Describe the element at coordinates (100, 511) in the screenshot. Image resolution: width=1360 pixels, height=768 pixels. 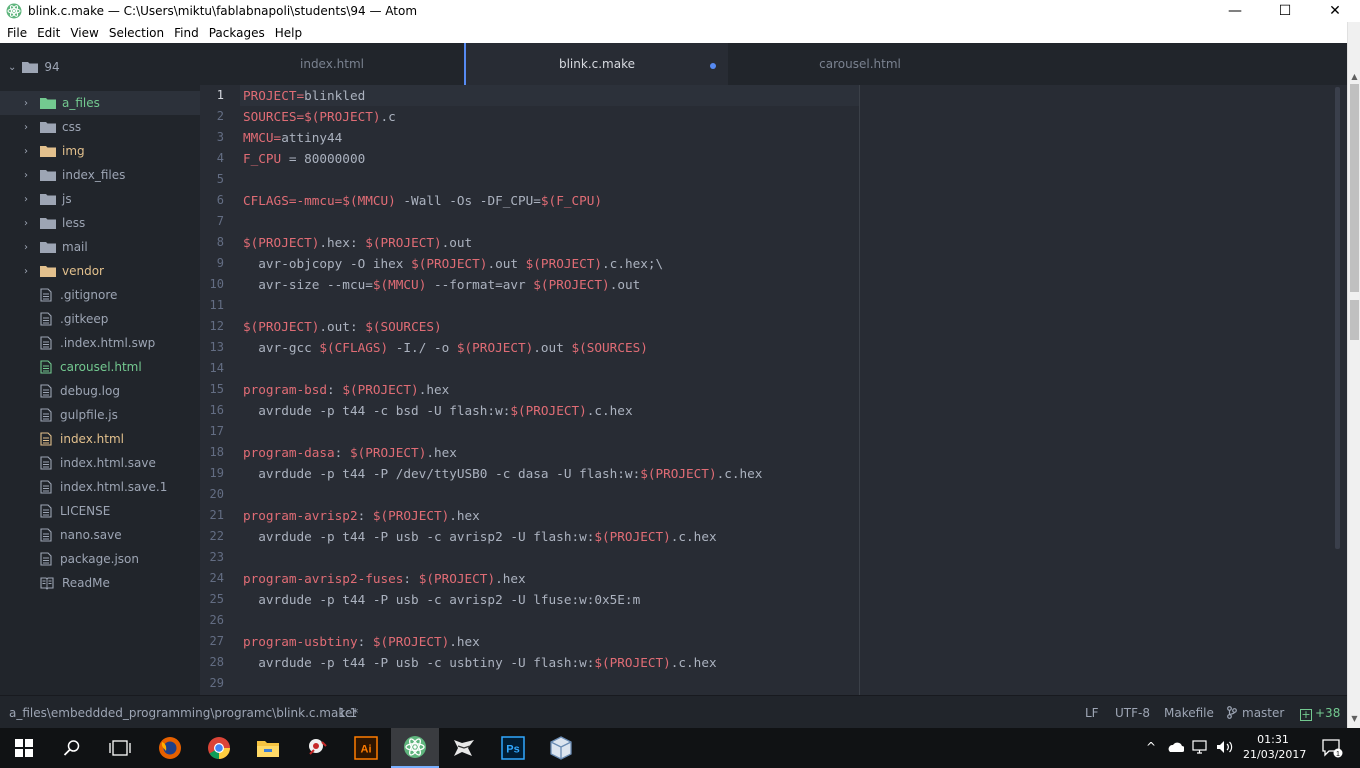
I see `tree-item-license: LICENSE` at that location.